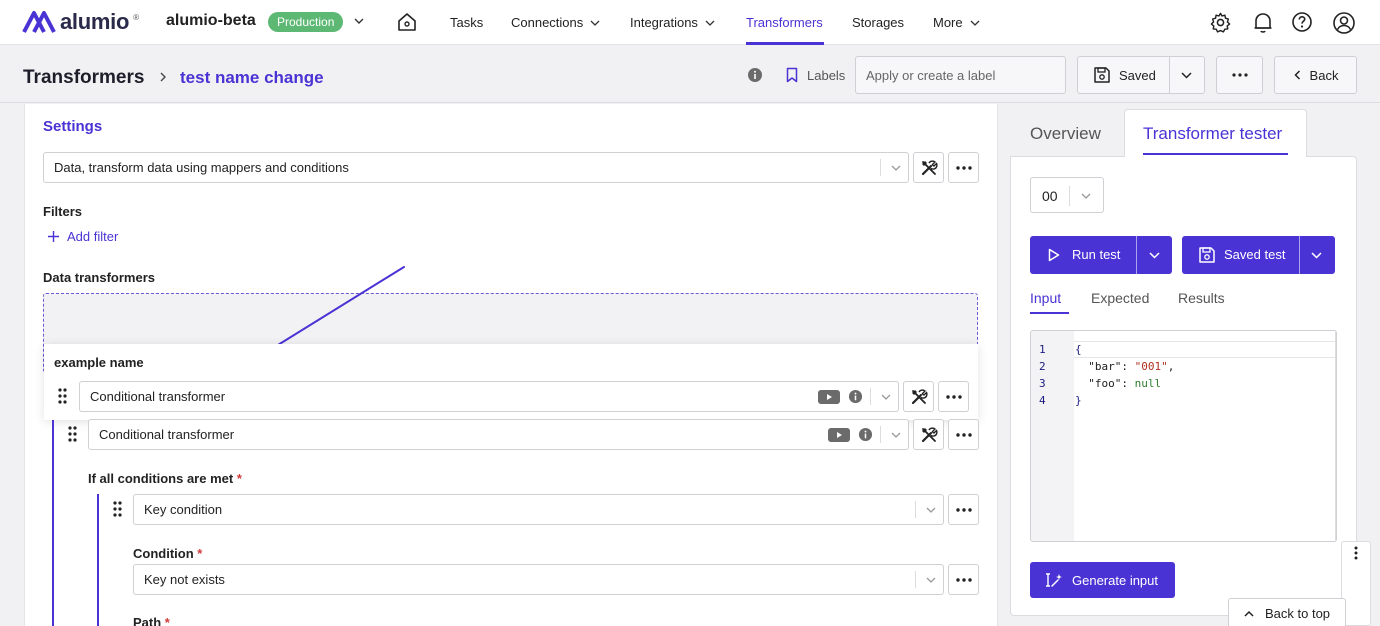  Describe the element at coordinates (489, 396) in the screenshot. I see `dragging-transformer-select: Conditional transformer` at that location.